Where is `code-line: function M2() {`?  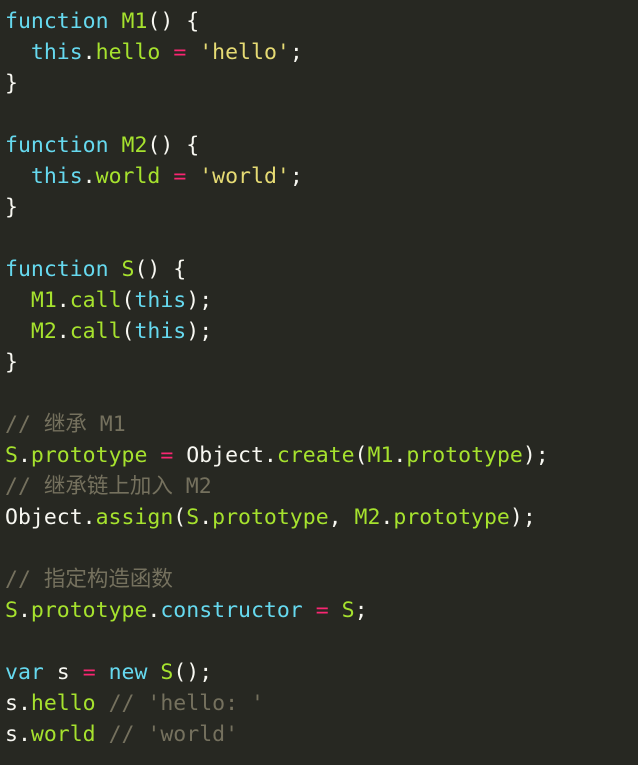
code-line: function M2() { is located at coordinates (321, 145).